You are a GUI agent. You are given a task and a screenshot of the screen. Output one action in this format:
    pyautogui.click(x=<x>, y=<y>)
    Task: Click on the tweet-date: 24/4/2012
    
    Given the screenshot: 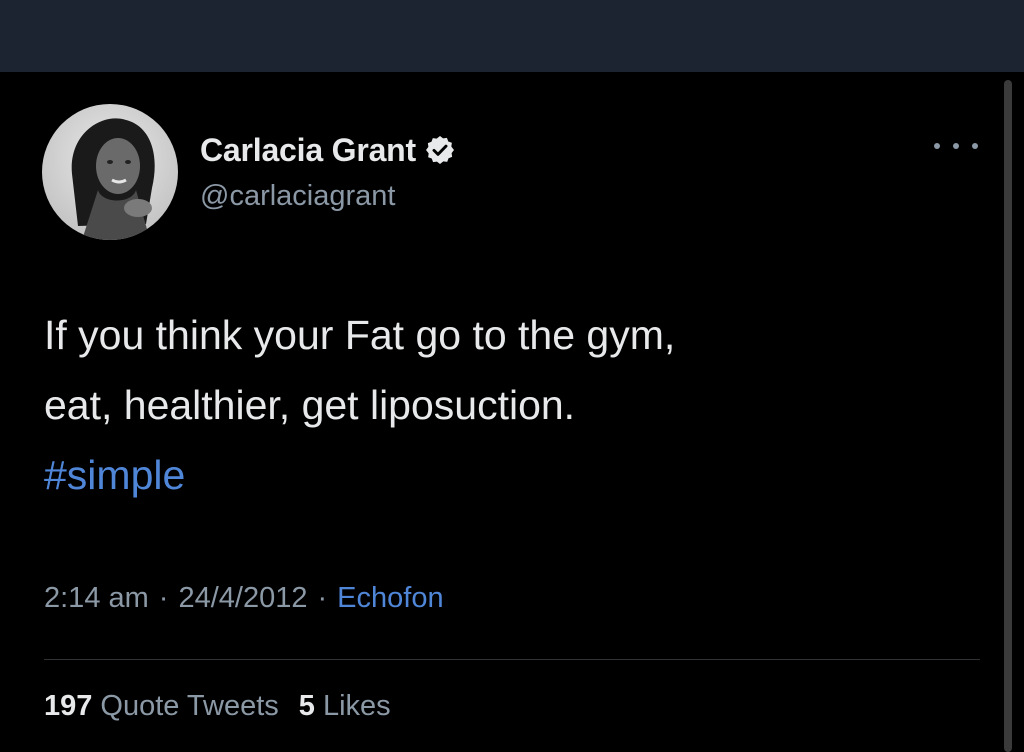 What is the action you would take?
    pyautogui.click(x=242, y=598)
    